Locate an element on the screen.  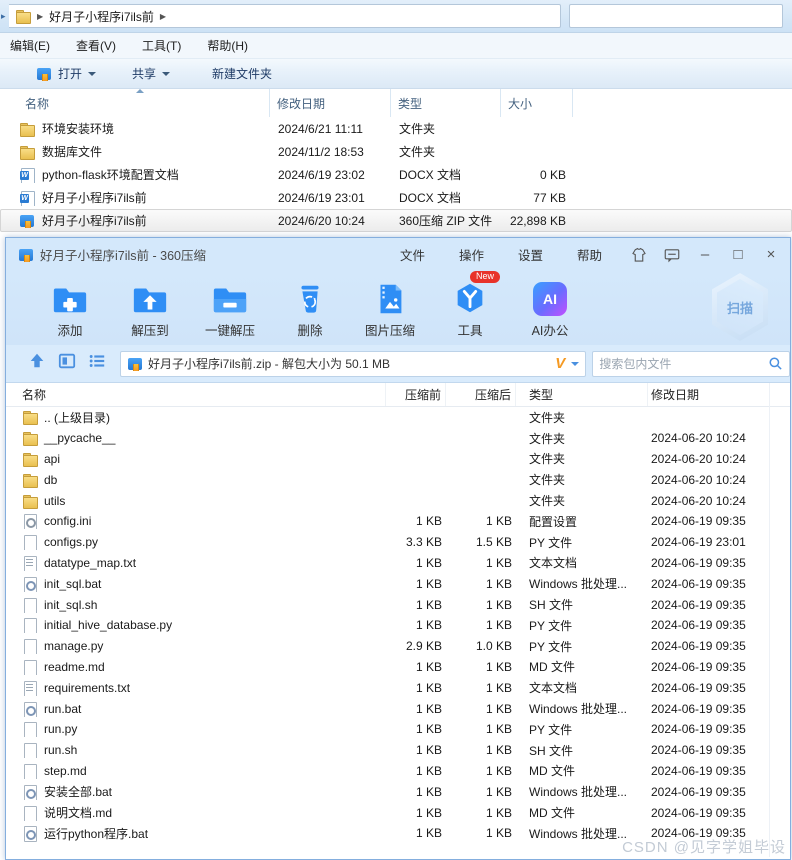
menu-settings: 设置 is located at coordinates (530, 254).